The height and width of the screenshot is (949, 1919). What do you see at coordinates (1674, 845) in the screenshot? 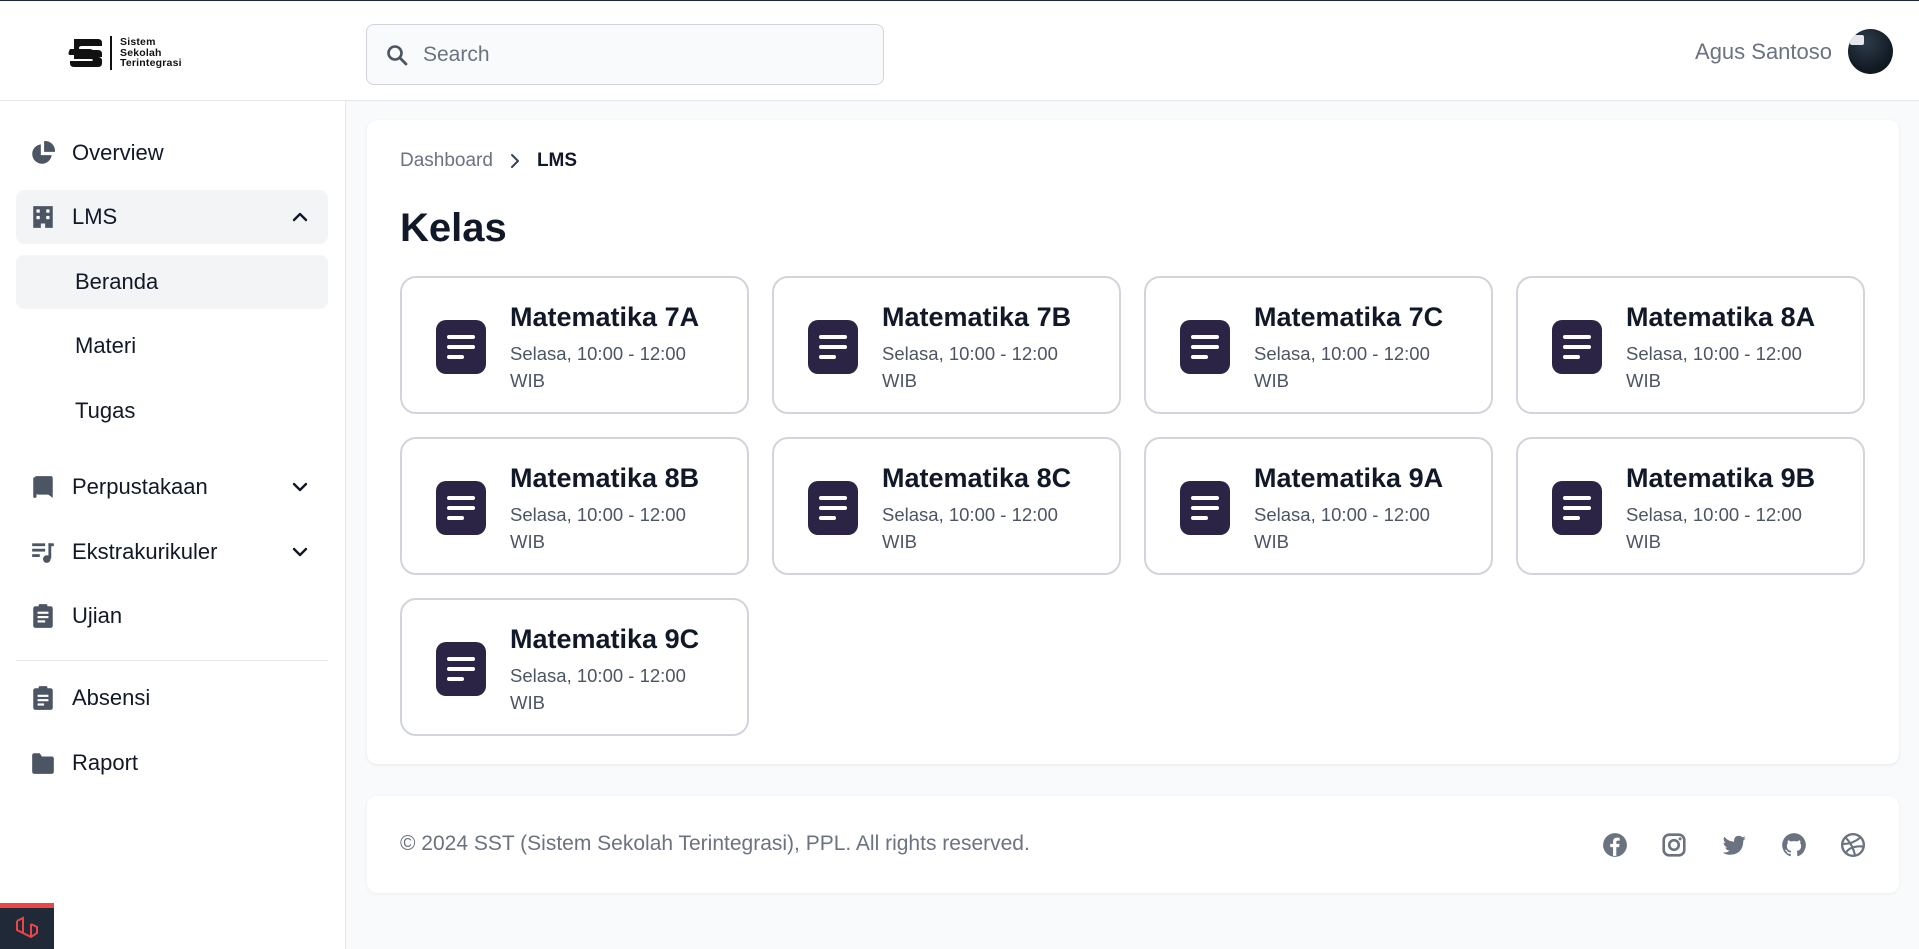
I see `instagram-icon` at bounding box center [1674, 845].